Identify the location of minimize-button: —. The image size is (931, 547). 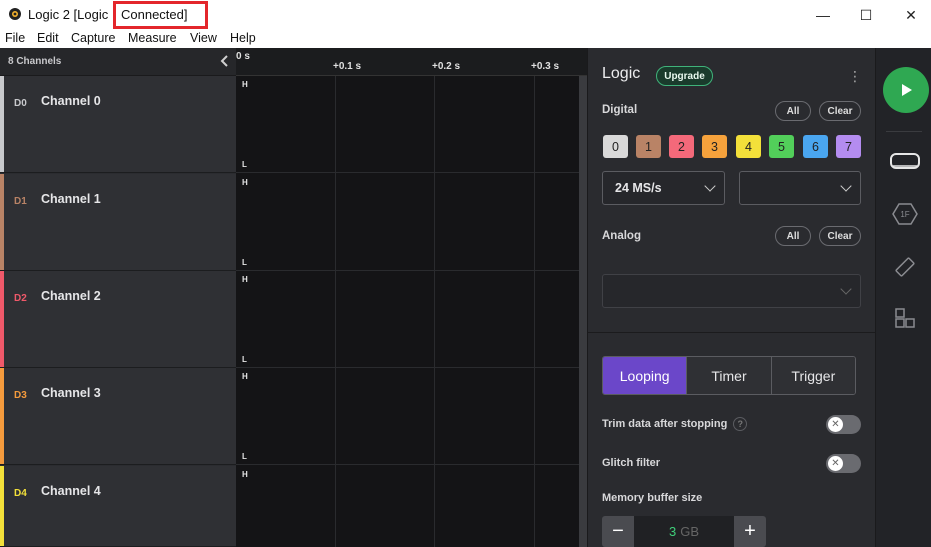
(823, 15).